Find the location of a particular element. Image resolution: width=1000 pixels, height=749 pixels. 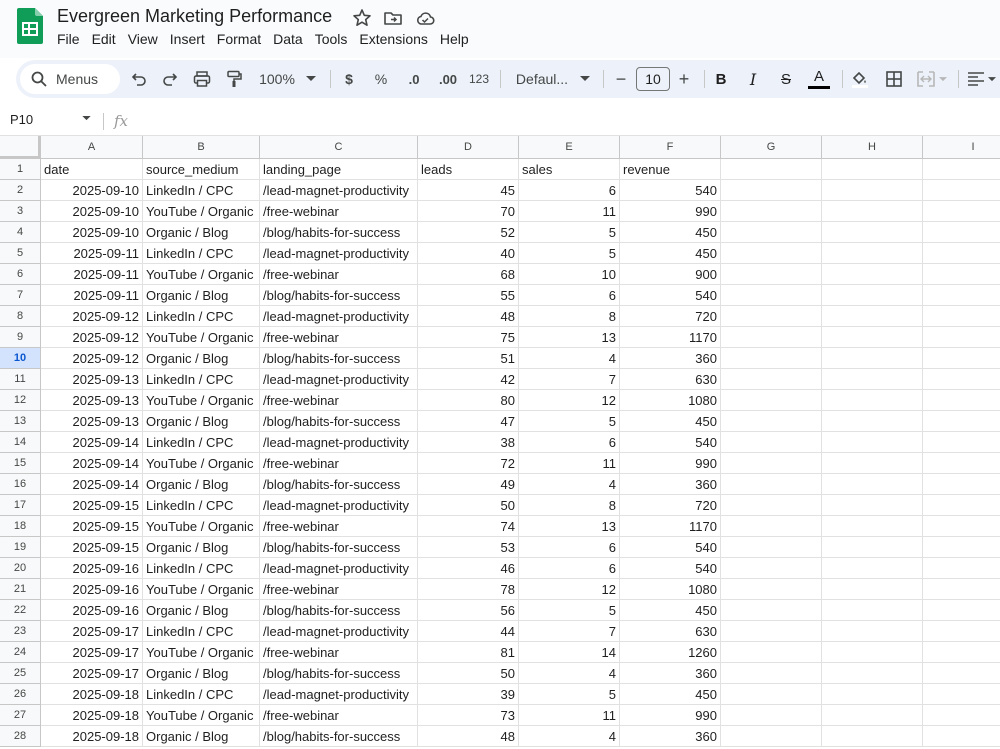

name-box: P10 is located at coordinates (21, 119).